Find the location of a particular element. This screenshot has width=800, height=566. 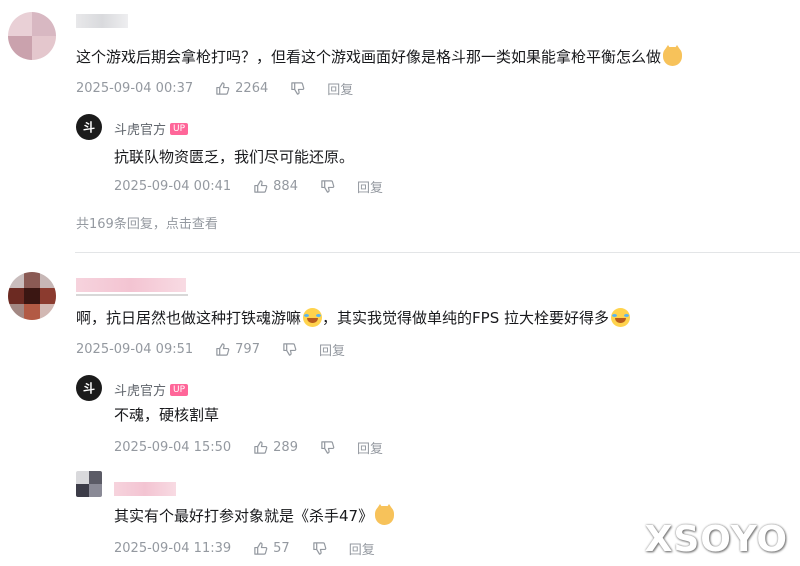

like-button: 797 is located at coordinates (237, 349).